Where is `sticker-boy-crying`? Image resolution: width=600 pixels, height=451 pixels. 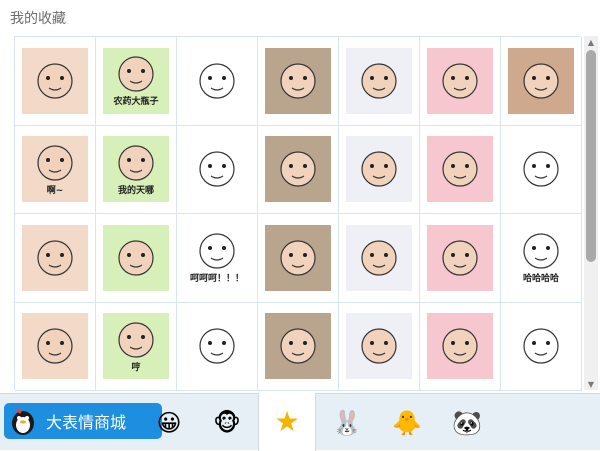 sticker-boy-crying is located at coordinates (379, 346).